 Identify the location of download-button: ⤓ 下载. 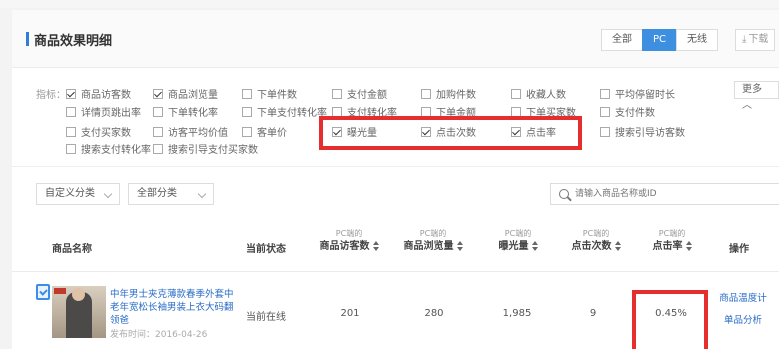
(755, 40).